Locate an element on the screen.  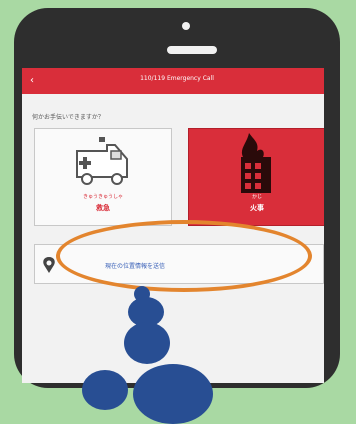
earpiece-speaker is located at coordinates (192, 50).